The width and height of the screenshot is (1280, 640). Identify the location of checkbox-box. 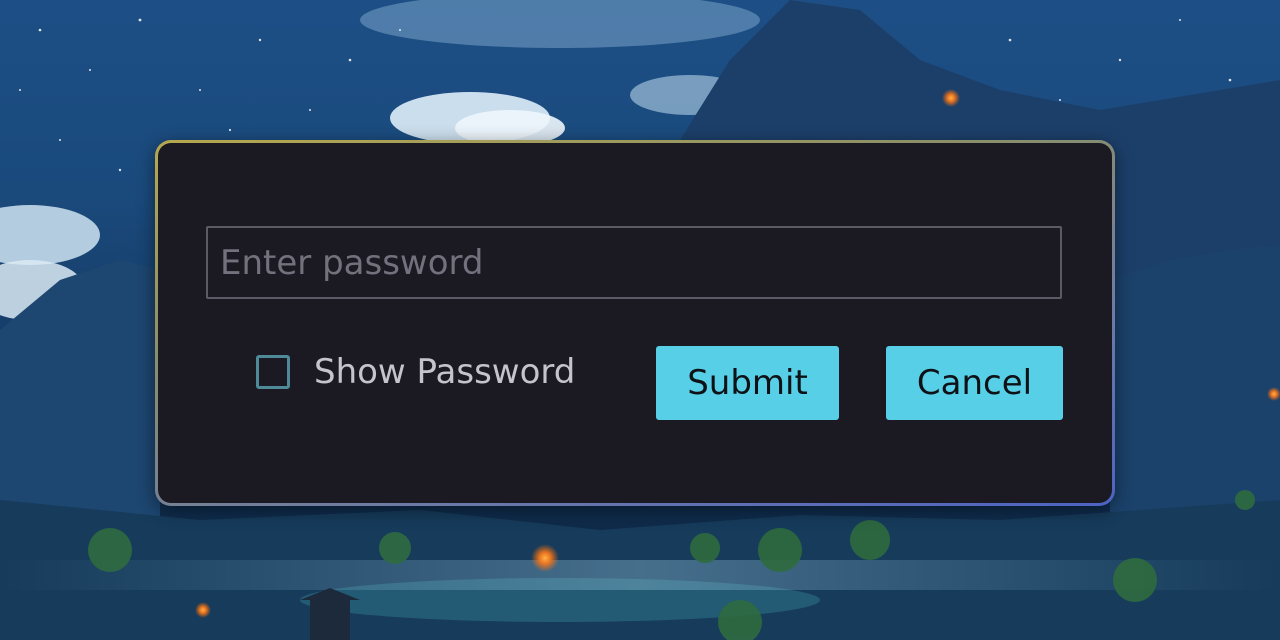
(273, 372).